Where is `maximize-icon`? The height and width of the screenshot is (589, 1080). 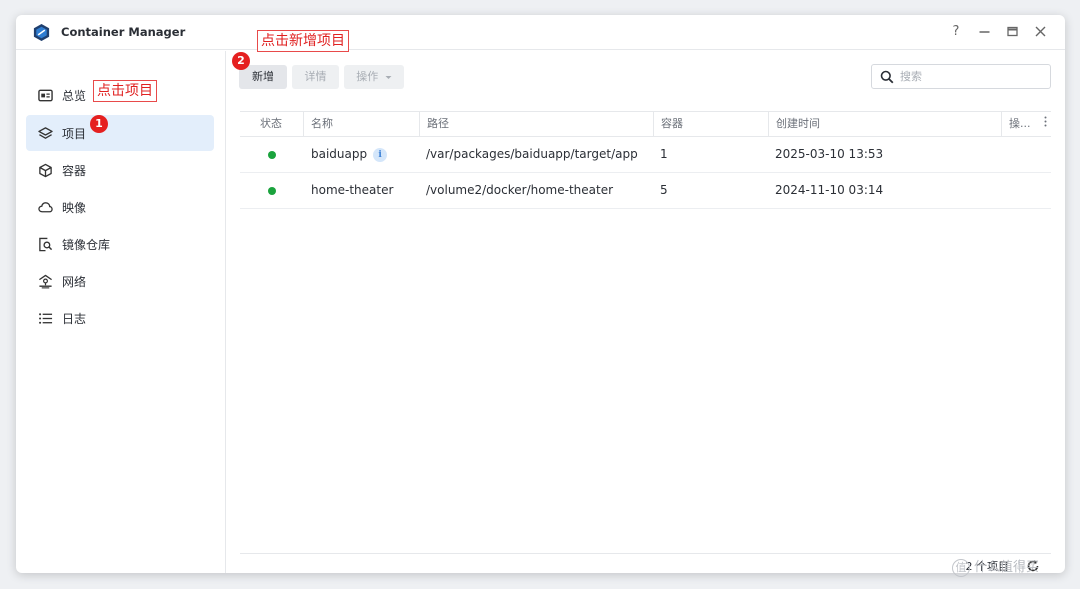
maximize-icon is located at coordinates (1012, 31).